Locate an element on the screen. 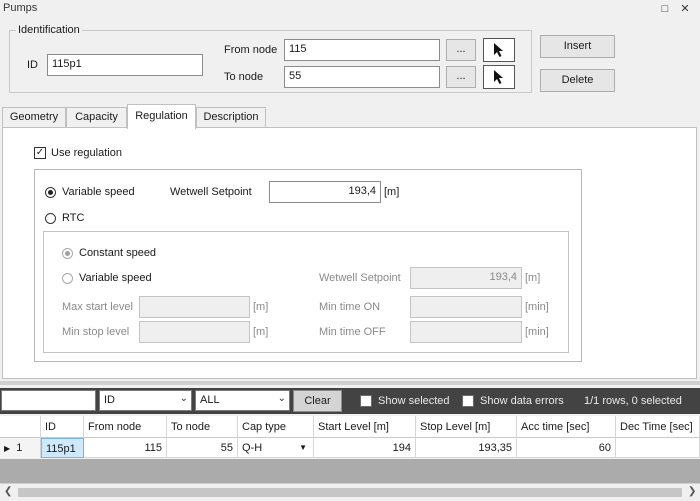  cell-from-node: 115 is located at coordinates (125, 448).